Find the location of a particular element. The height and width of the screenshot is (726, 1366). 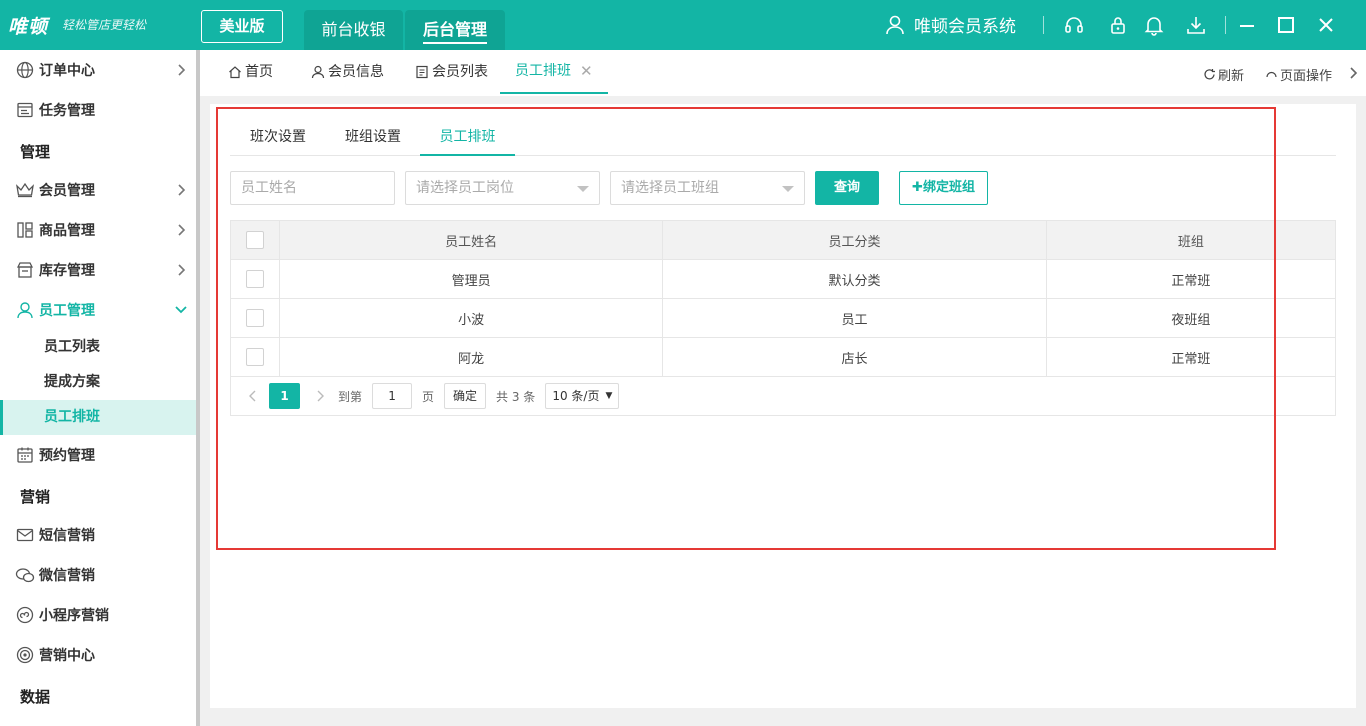

tab-front-cashier: 前台收银 is located at coordinates (353, 30).